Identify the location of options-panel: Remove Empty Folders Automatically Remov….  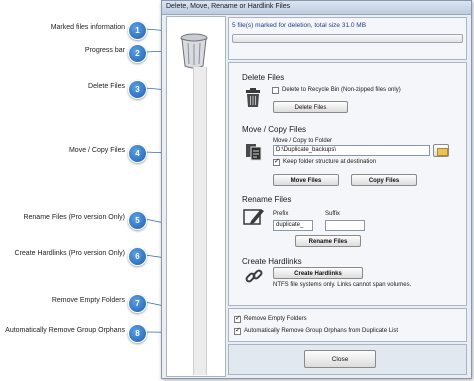
(347, 325).